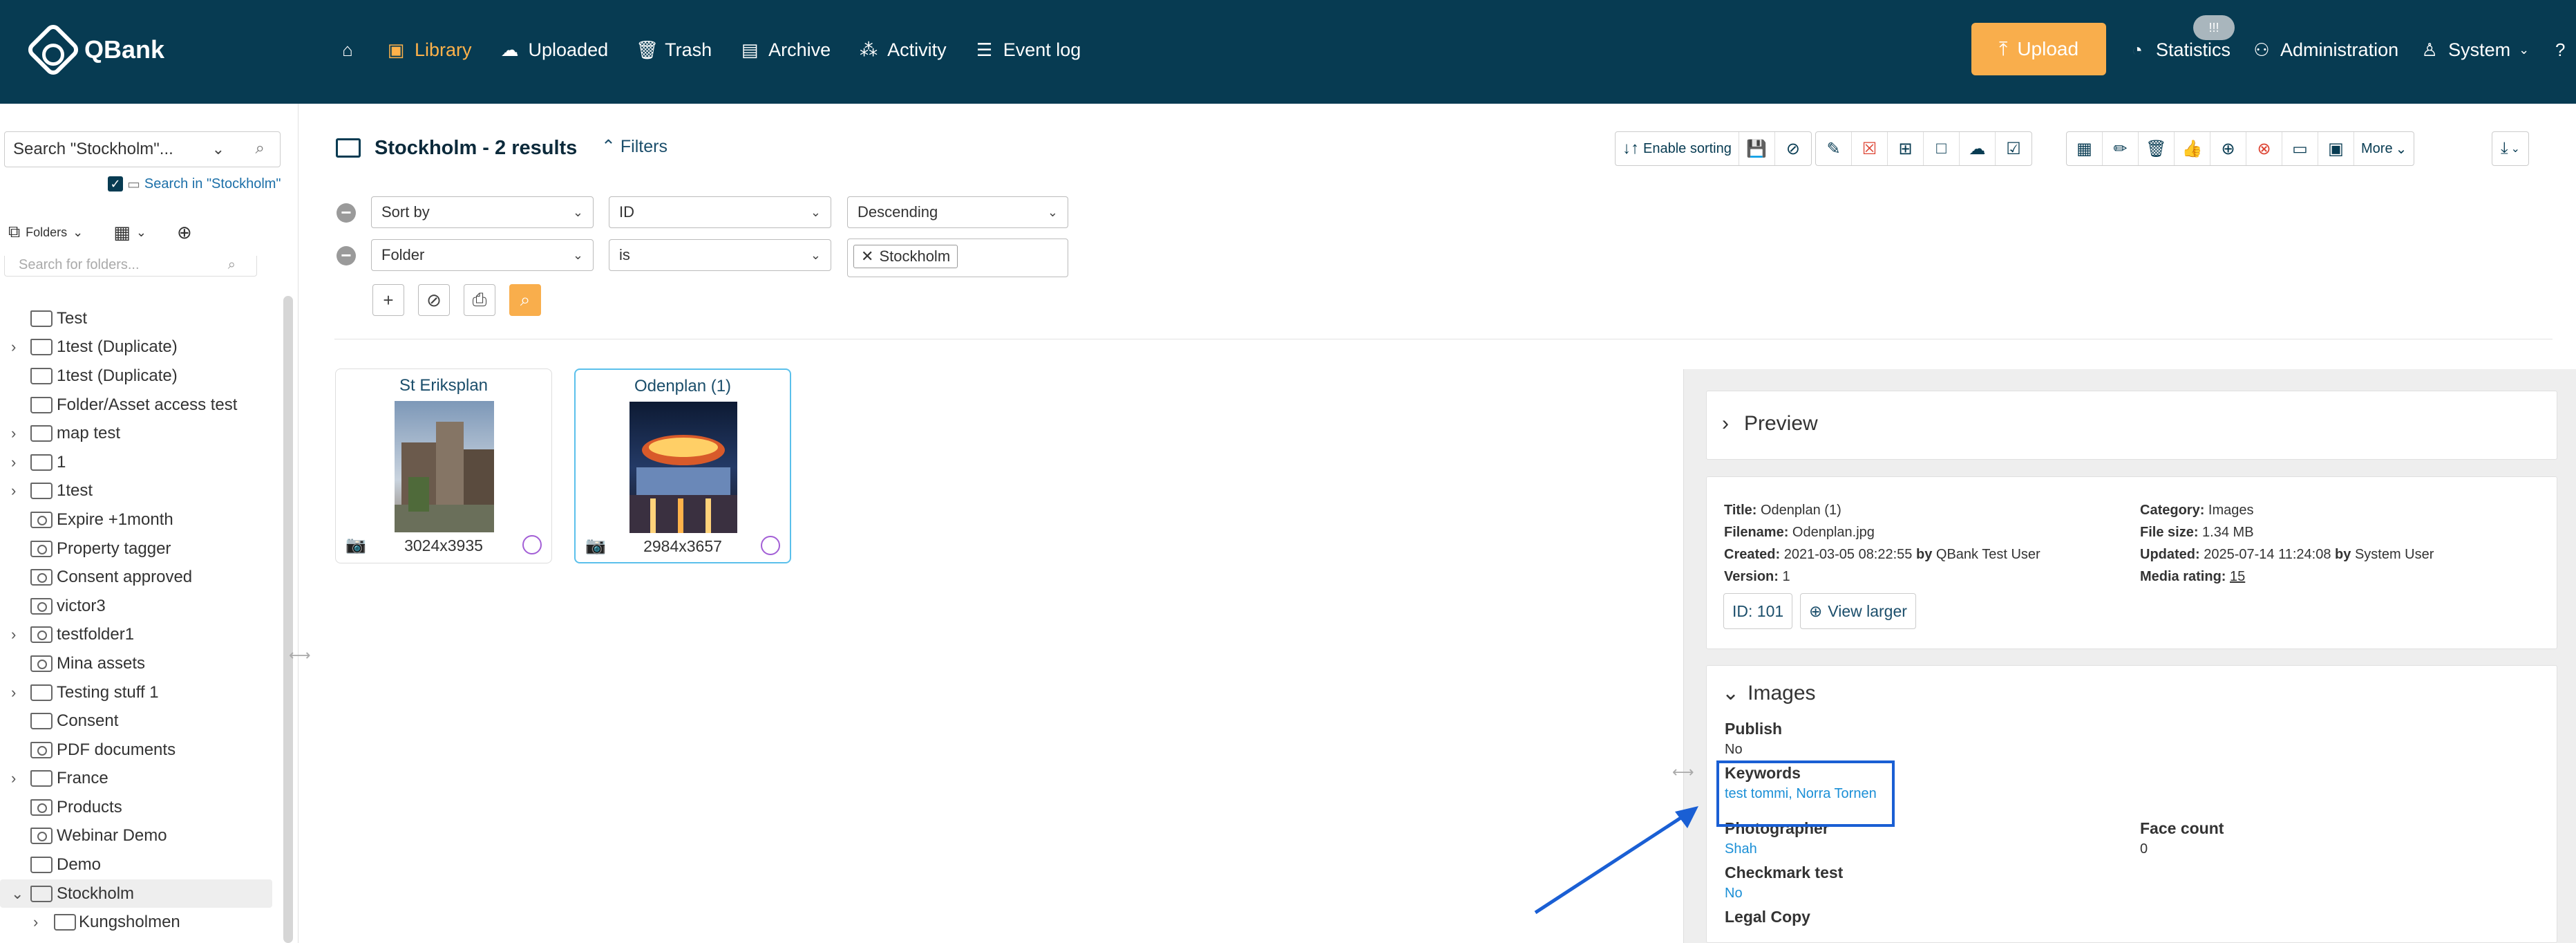 The width and height of the screenshot is (2576, 943). I want to click on tree-item: › testfolder1, so click(137, 635).